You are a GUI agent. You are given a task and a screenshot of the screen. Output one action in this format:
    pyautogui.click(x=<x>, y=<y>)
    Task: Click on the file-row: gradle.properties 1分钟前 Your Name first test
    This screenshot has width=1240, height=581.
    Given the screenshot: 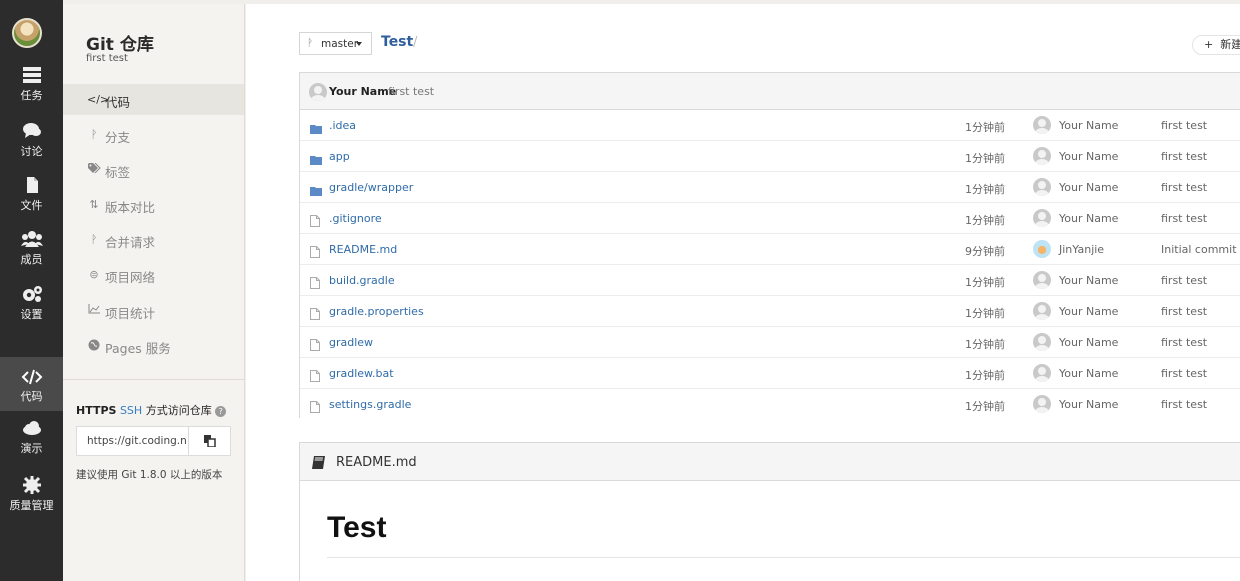 What is the action you would take?
    pyautogui.click(x=770, y=311)
    